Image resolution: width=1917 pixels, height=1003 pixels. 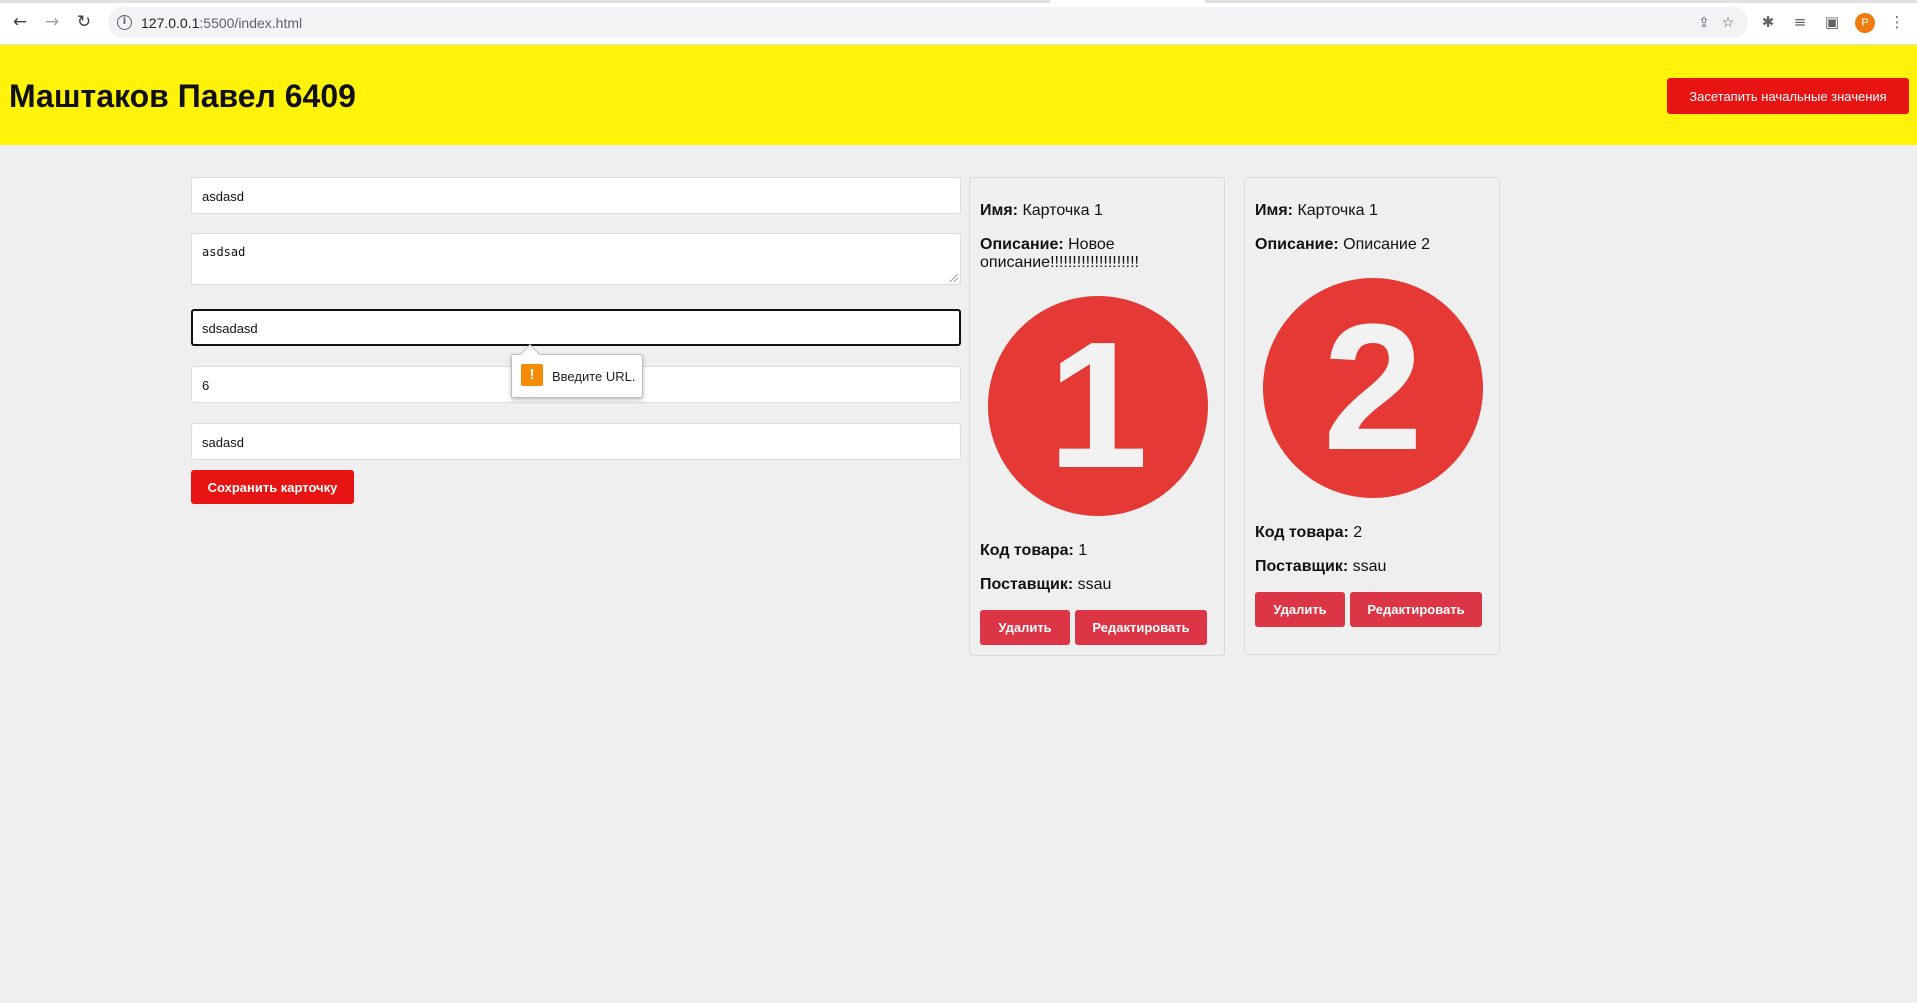 What do you see at coordinates (1704, 23) in the screenshot?
I see `share-icon: ⇪` at bounding box center [1704, 23].